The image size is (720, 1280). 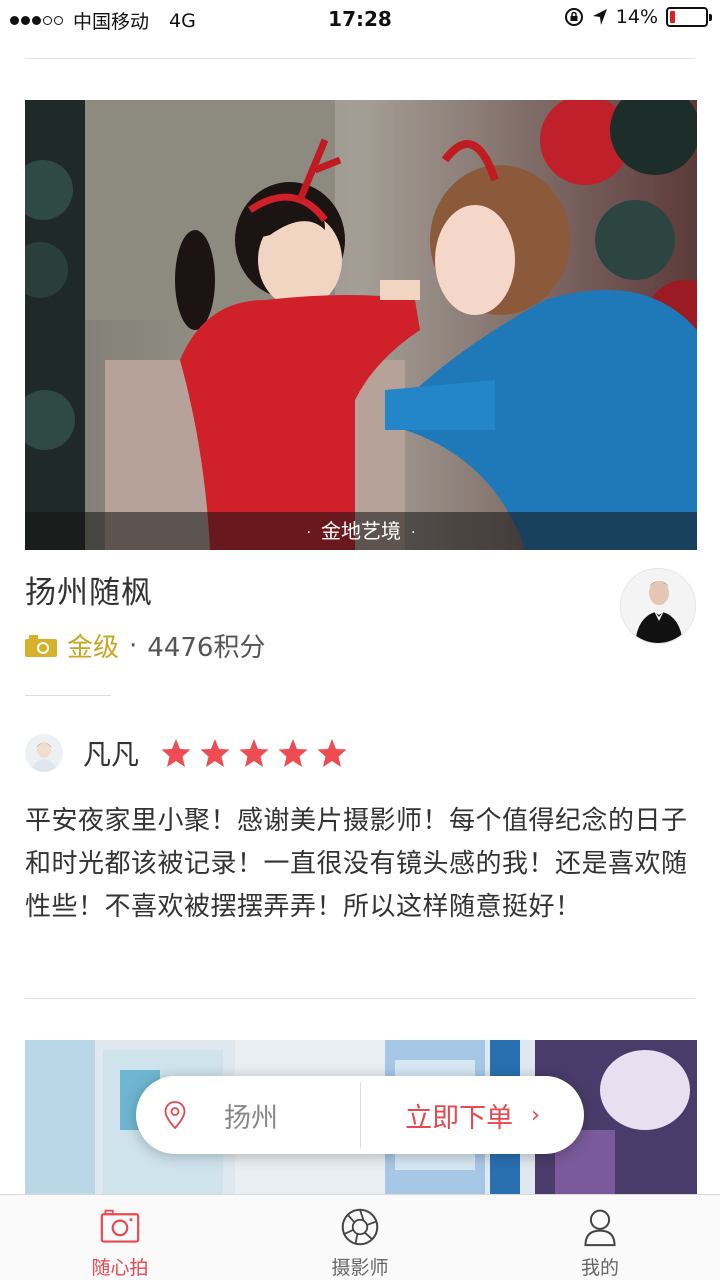 I want to click on section-divider, so click(x=68, y=695).